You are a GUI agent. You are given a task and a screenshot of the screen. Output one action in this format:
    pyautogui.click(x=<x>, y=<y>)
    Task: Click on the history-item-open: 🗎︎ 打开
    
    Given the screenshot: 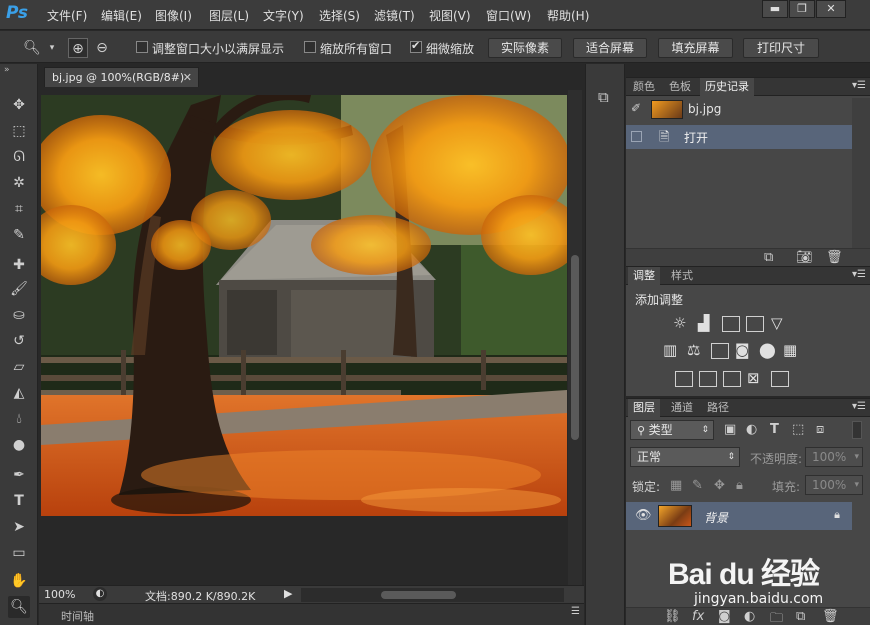 What is the action you would take?
    pyautogui.click(x=739, y=137)
    